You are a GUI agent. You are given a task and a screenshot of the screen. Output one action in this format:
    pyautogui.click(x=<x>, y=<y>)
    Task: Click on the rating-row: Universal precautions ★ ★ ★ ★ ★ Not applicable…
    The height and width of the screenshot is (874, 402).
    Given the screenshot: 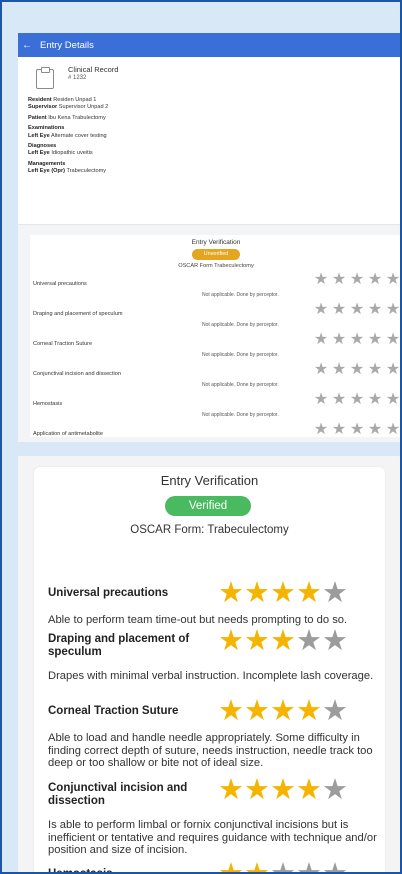 What is the action you would take?
    pyautogui.click(x=216, y=288)
    